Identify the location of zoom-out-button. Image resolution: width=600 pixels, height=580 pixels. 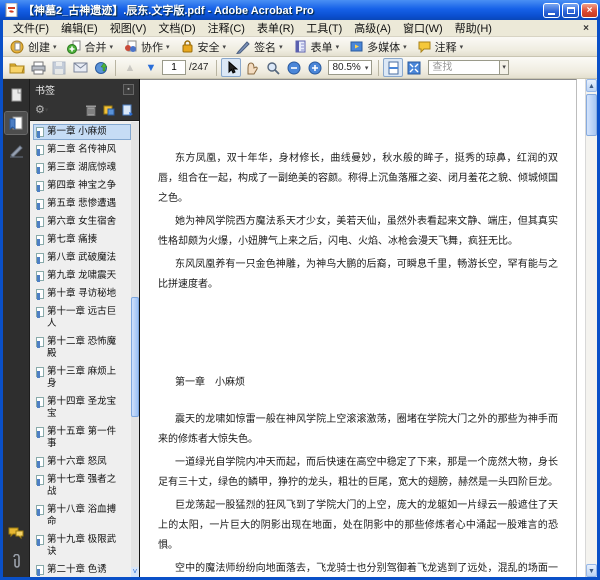
(294, 67).